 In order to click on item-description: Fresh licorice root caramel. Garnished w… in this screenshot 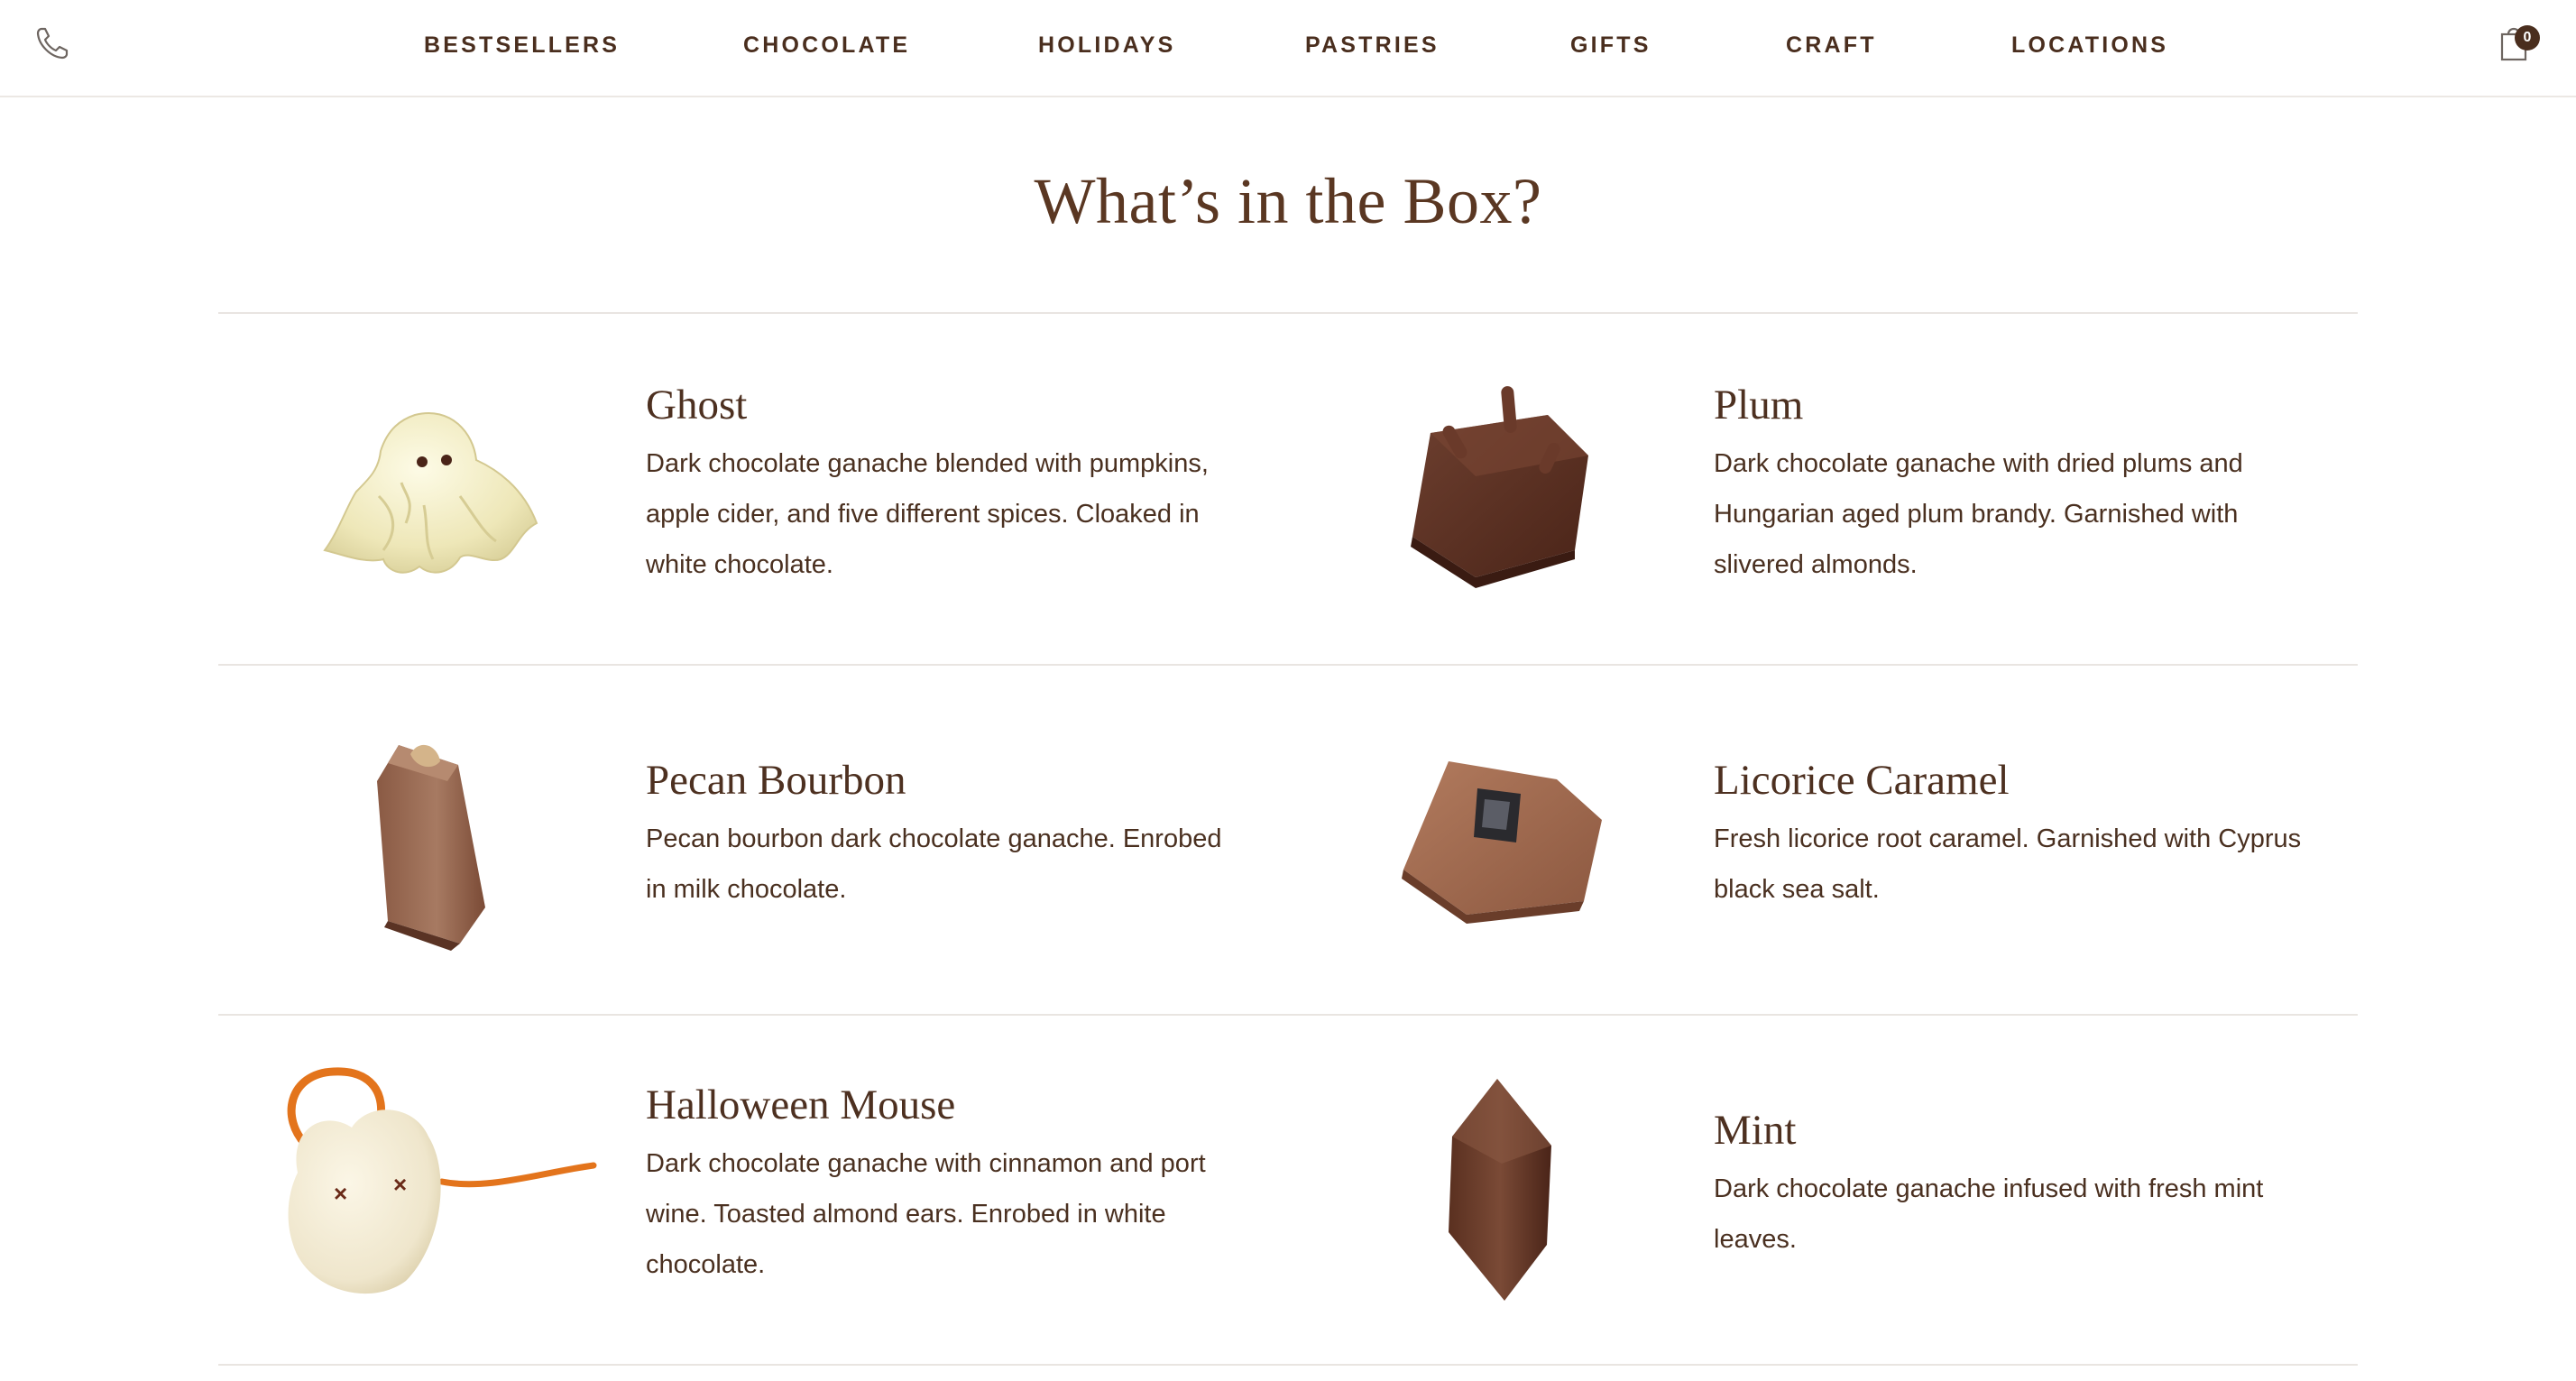, I will do `click(2008, 864)`.